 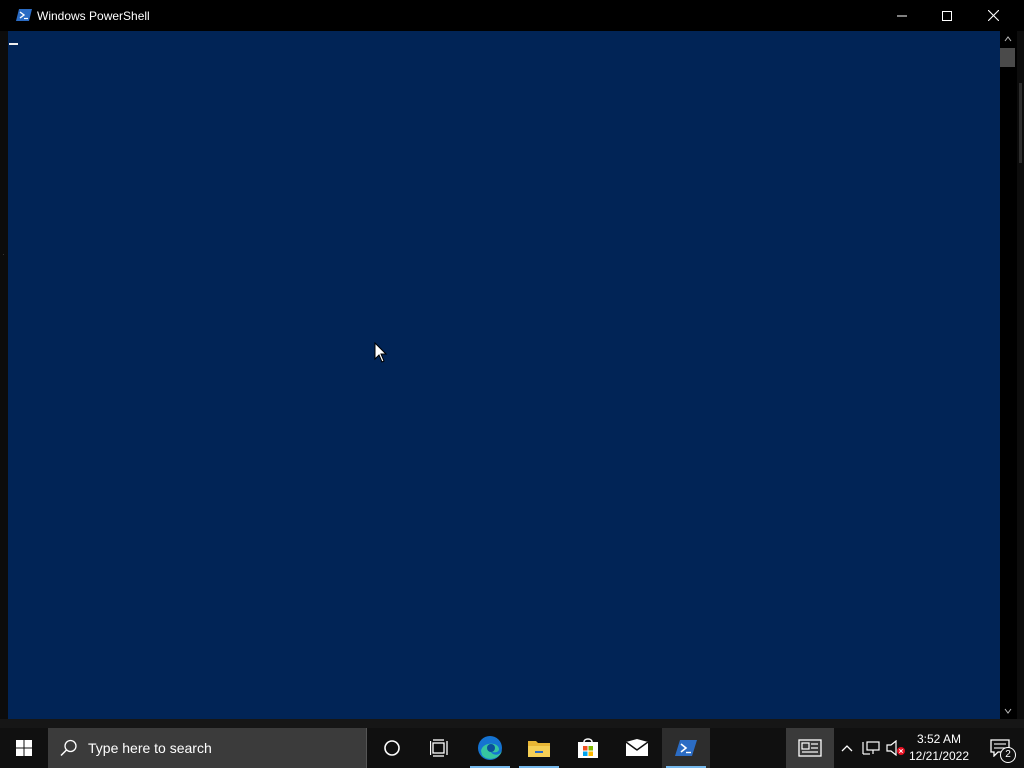 I want to click on chevron-up-icon, so click(x=847, y=748).